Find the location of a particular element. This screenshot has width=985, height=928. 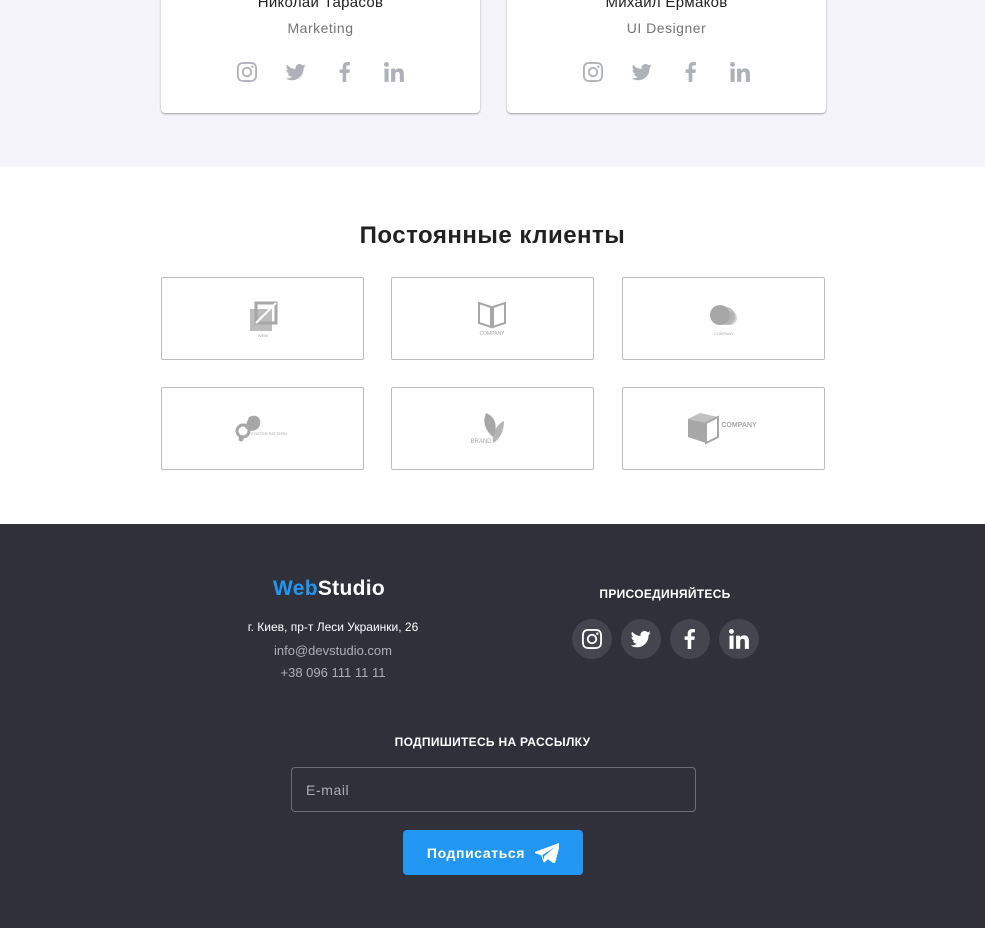

cube-logo-icon: COMPANY is located at coordinates (722, 428).